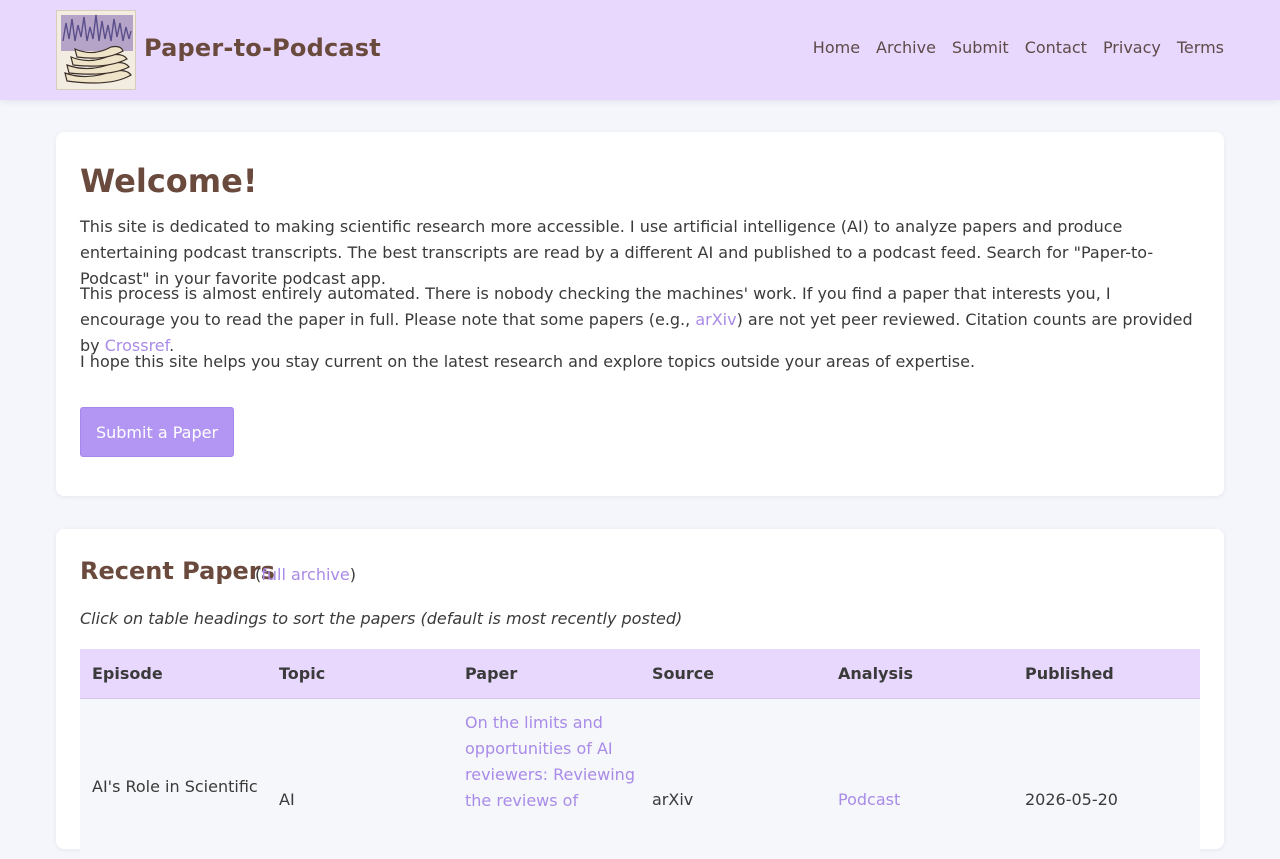 The width and height of the screenshot is (1280, 859). Describe the element at coordinates (539, 748) in the screenshot. I see `paper-line: opportunities of AI` at that location.